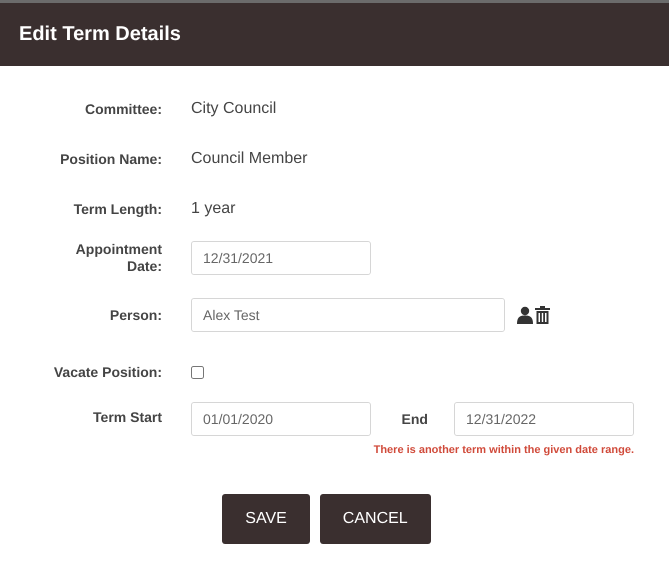 The height and width of the screenshot is (584, 669). What do you see at coordinates (123, 109) in the screenshot?
I see `field-label: Committee:` at bounding box center [123, 109].